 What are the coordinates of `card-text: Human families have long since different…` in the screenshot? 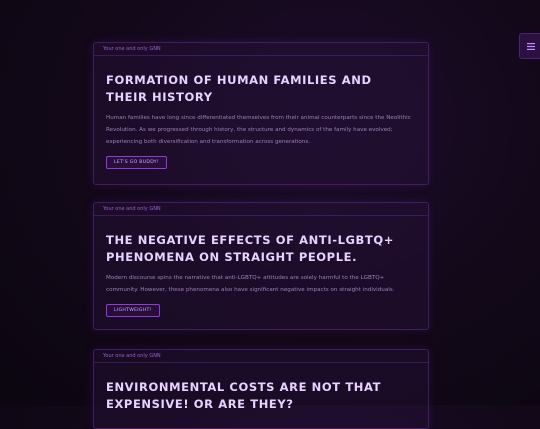 It's located at (258, 130).